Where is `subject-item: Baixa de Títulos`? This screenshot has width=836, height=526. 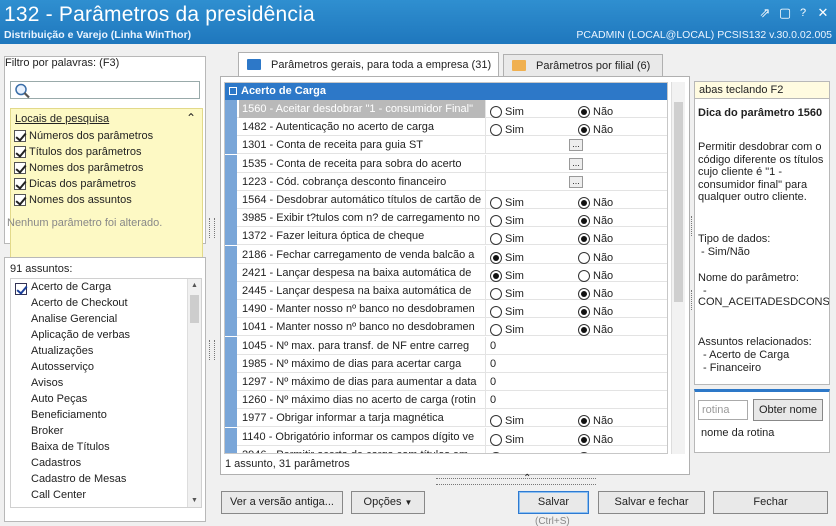
subject-item: Baixa de Títulos is located at coordinates (70, 447).